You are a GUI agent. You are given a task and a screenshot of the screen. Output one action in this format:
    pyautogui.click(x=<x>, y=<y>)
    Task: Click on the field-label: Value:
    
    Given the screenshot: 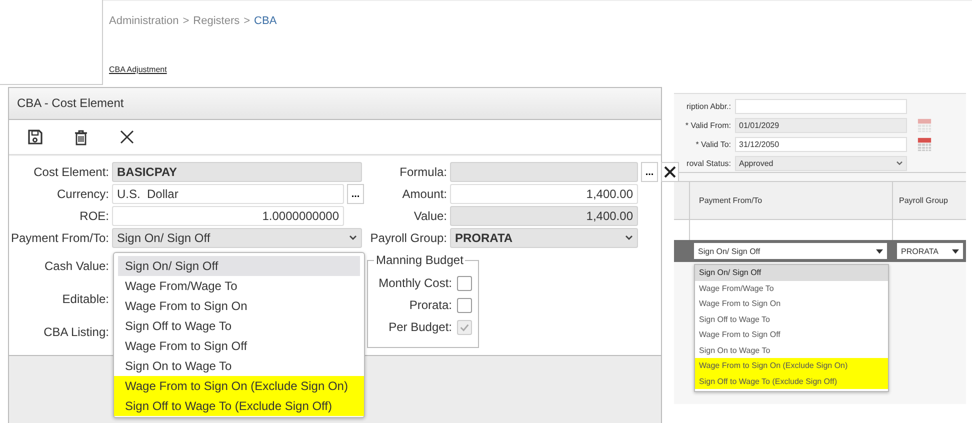 What is the action you would take?
    pyautogui.click(x=429, y=216)
    